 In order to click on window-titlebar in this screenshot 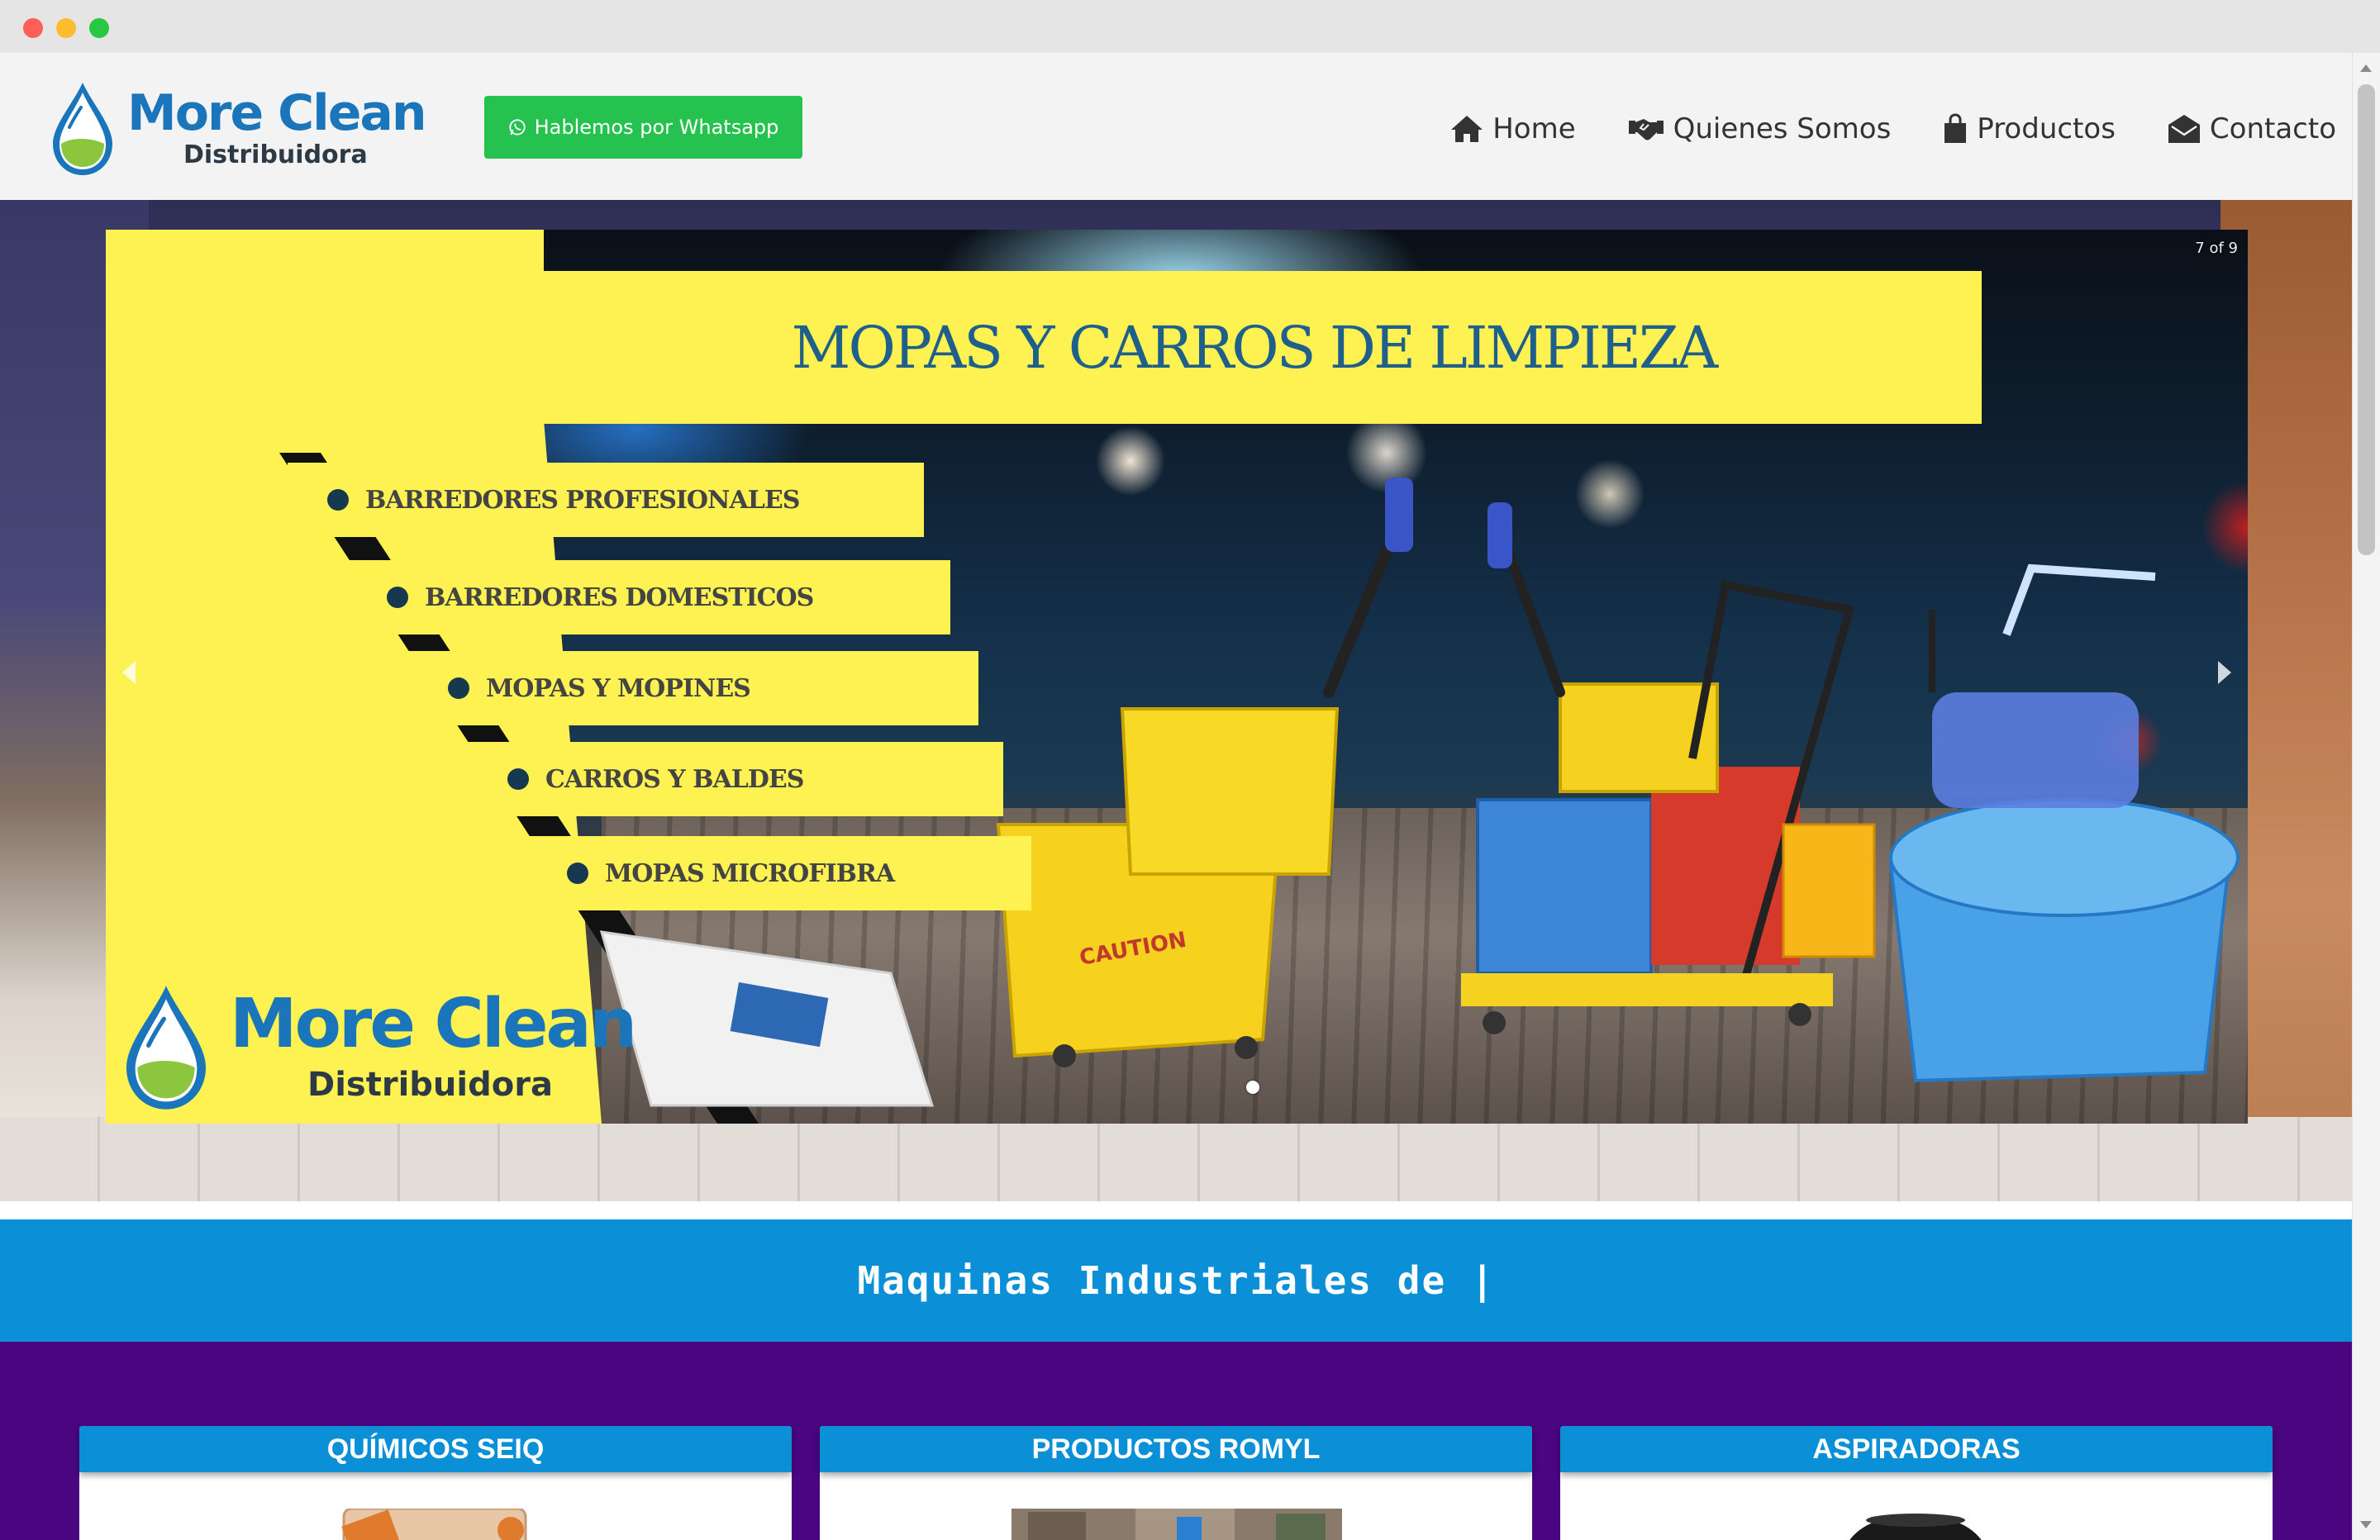, I will do `click(1190, 27)`.